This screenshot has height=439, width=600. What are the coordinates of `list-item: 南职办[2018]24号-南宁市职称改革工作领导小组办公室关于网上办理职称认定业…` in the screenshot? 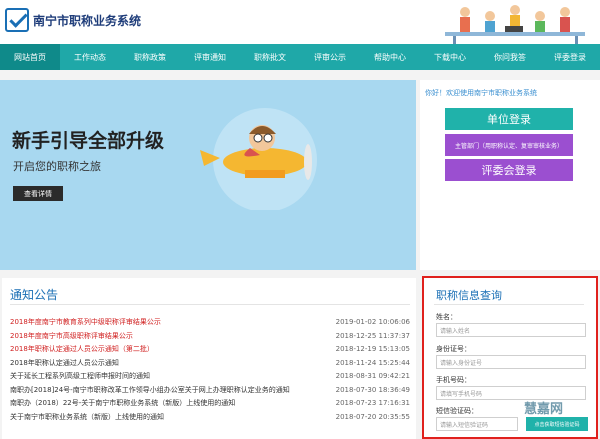 It's located at (211, 391).